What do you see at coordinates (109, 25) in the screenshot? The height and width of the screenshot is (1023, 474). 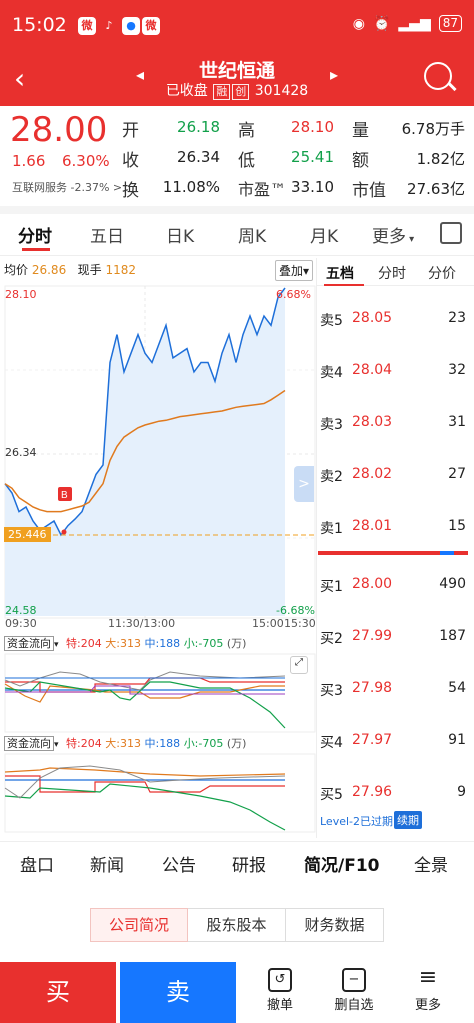 I see `douyin-icon: ♪` at bounding box center [109, 25].